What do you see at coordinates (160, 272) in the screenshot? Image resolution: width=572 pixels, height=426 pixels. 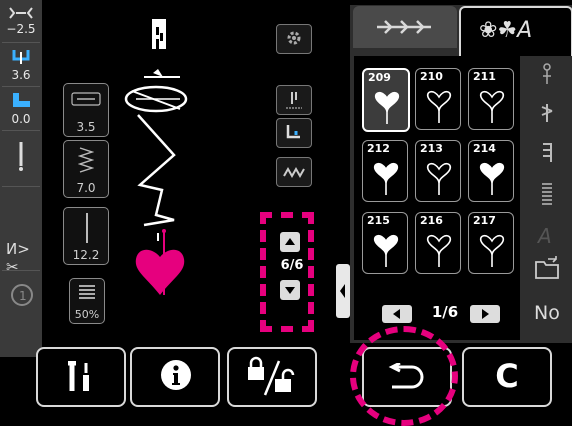 I see `heart-preview-icon` at bounding box center [160, 272].